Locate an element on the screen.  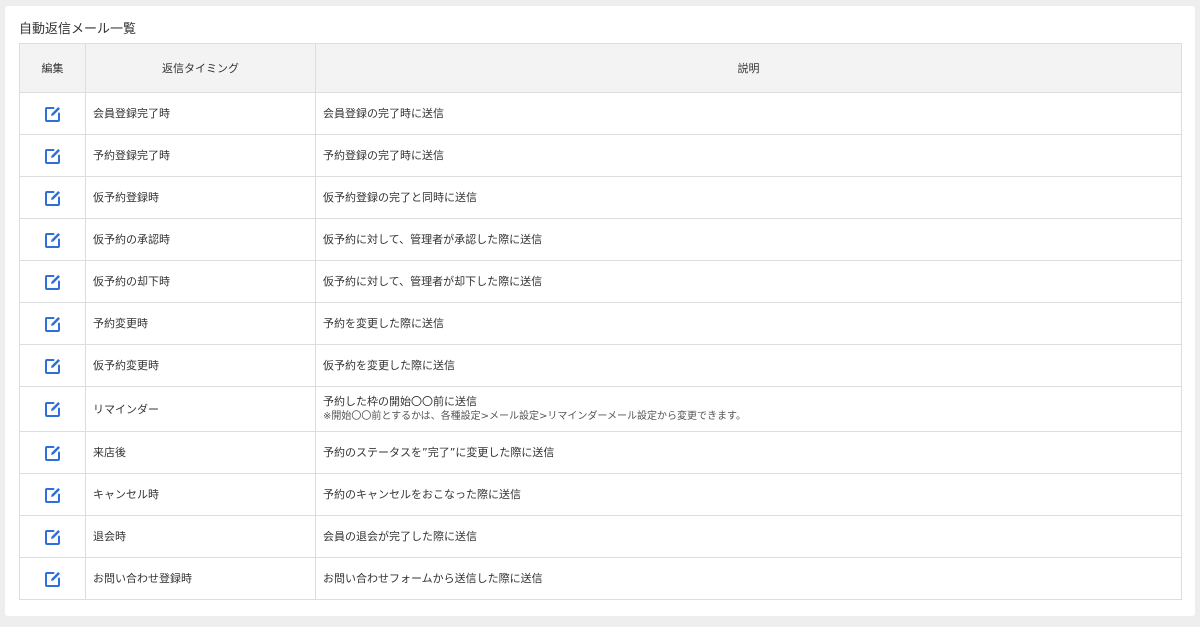
description-text: 予約のキャンセルをおこなった際に送信 is located at coordinates (422, 494).